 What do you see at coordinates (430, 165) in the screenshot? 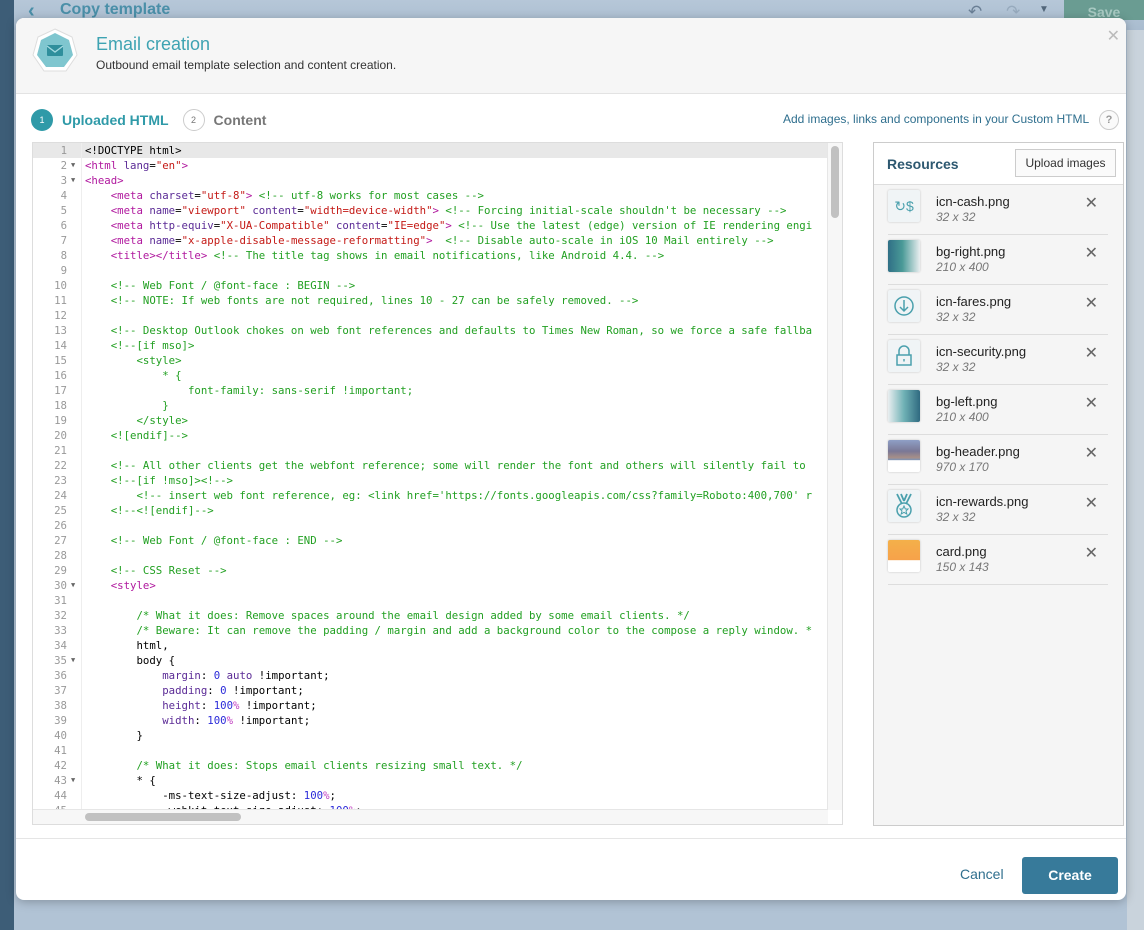
I see `code-line: 2 ▼ <html lang="en">` at bounding box center [430, 165].